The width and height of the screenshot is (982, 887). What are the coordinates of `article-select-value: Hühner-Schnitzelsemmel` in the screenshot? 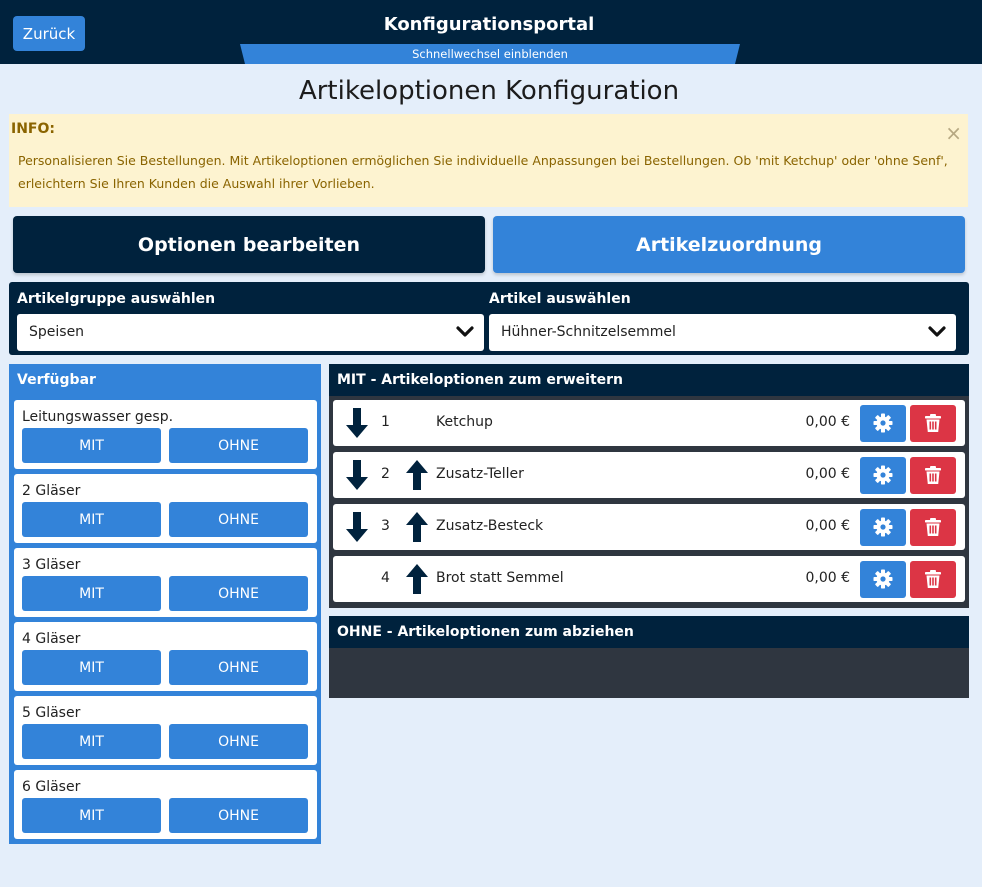 It's located at (588, 332).